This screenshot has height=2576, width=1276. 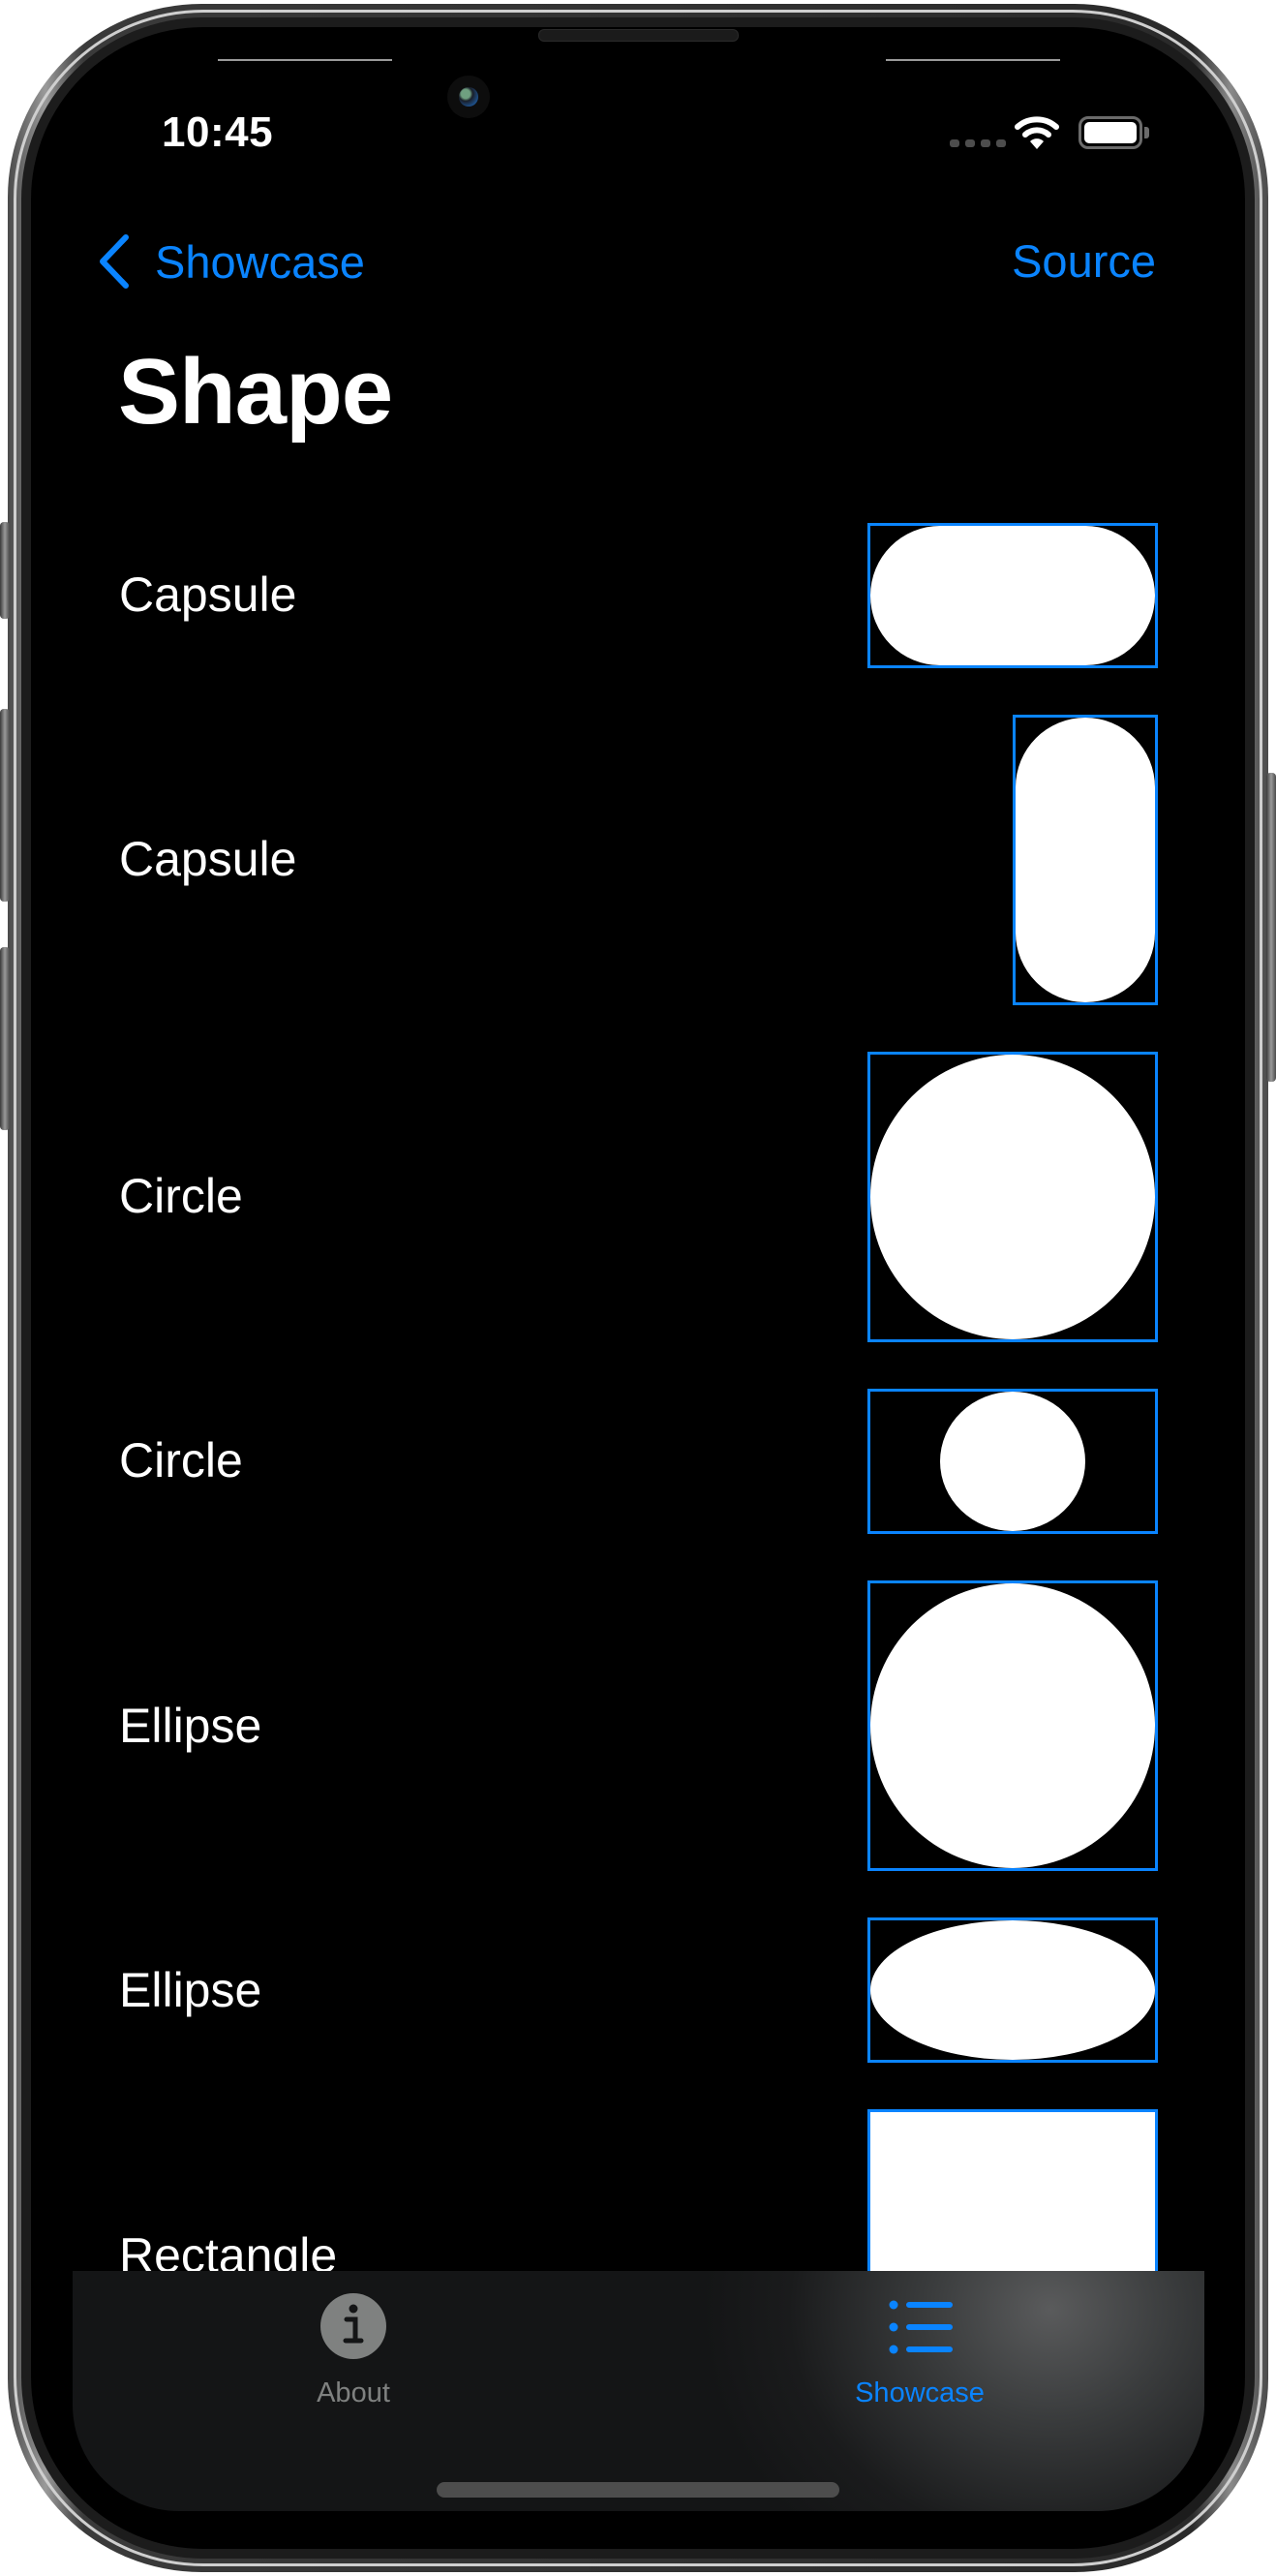 I want to click on cellular-signal-icon, so click(x=978, y=143).